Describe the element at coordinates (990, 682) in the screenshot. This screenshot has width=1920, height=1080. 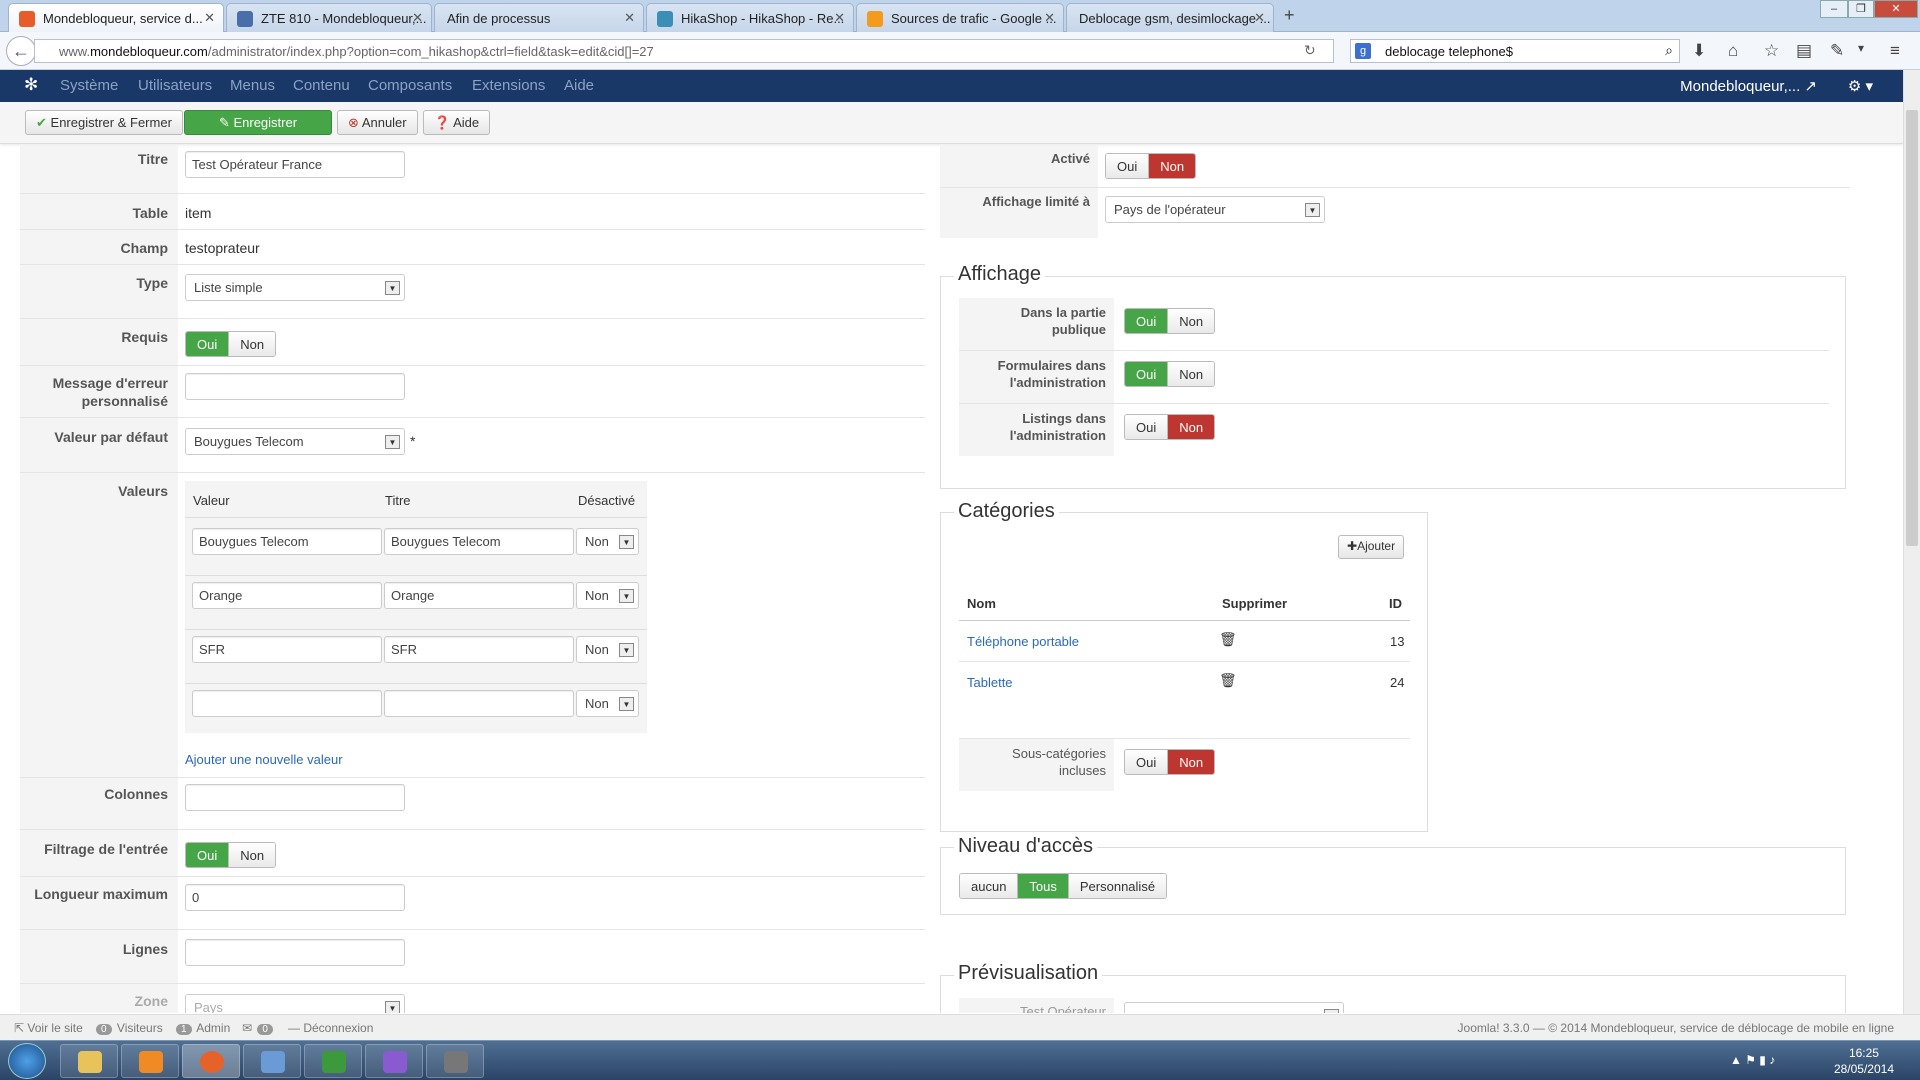
I see `category-link: Tablette` at that location.